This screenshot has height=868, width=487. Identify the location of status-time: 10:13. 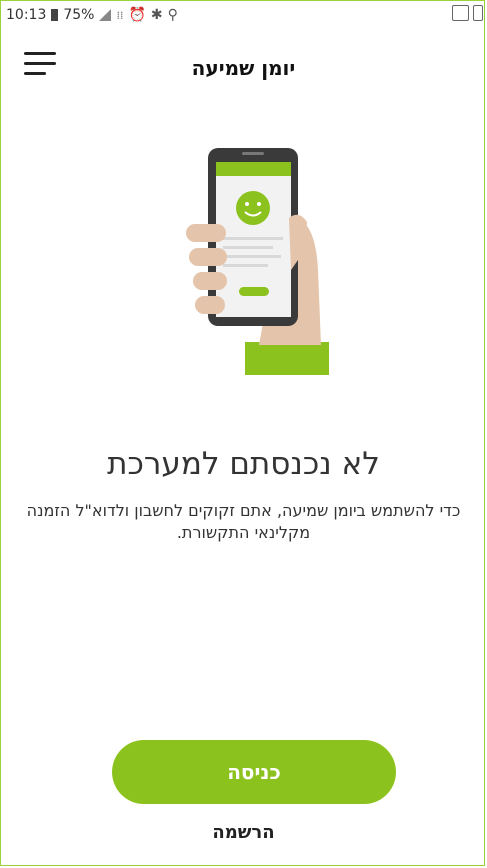
(26, 15).